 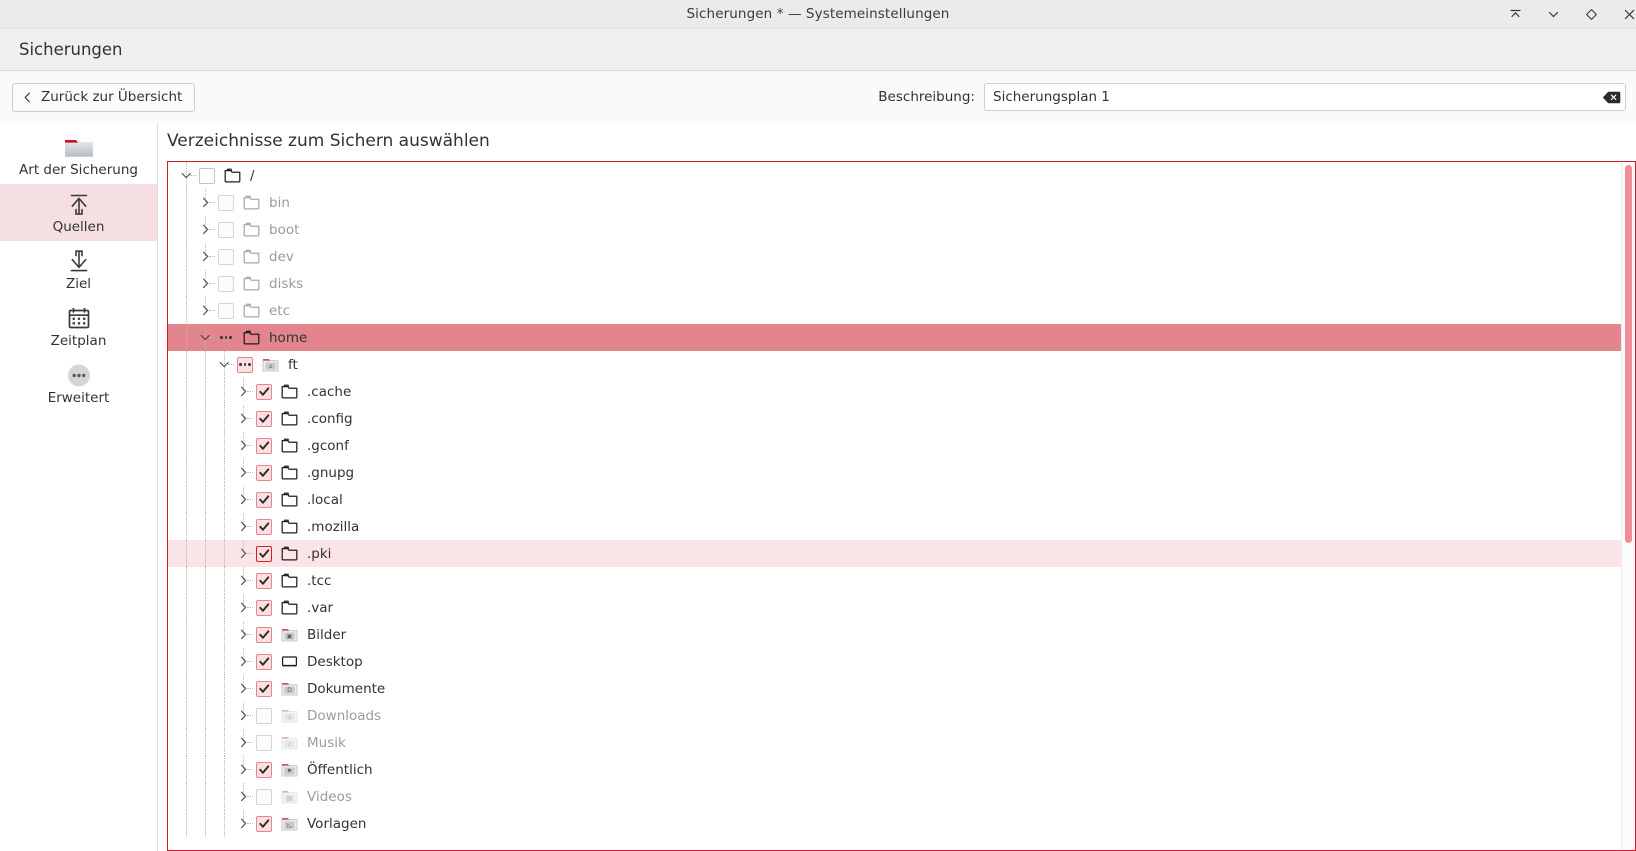 I want to click on tree-row: bin, so click(x=894, y=202).